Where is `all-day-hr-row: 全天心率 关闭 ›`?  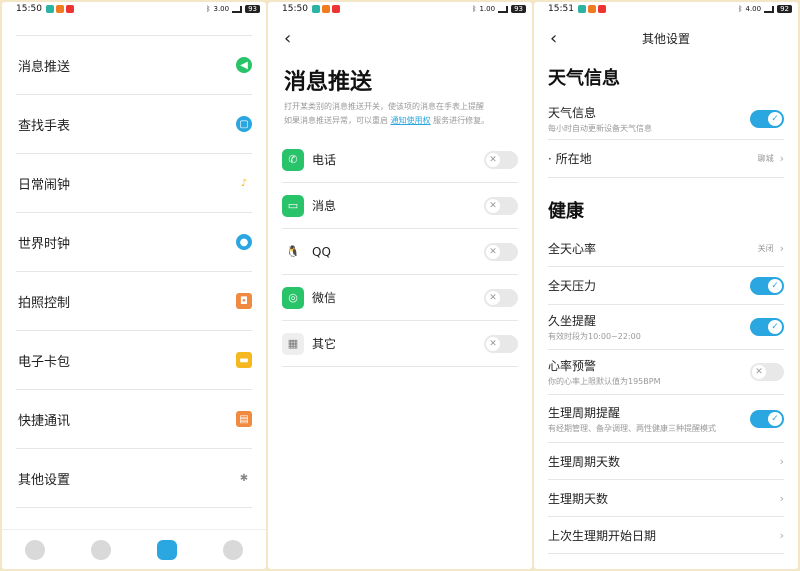 all-day-hr-row: 全天心率 关闭 › is located at coordinates (666, 248).